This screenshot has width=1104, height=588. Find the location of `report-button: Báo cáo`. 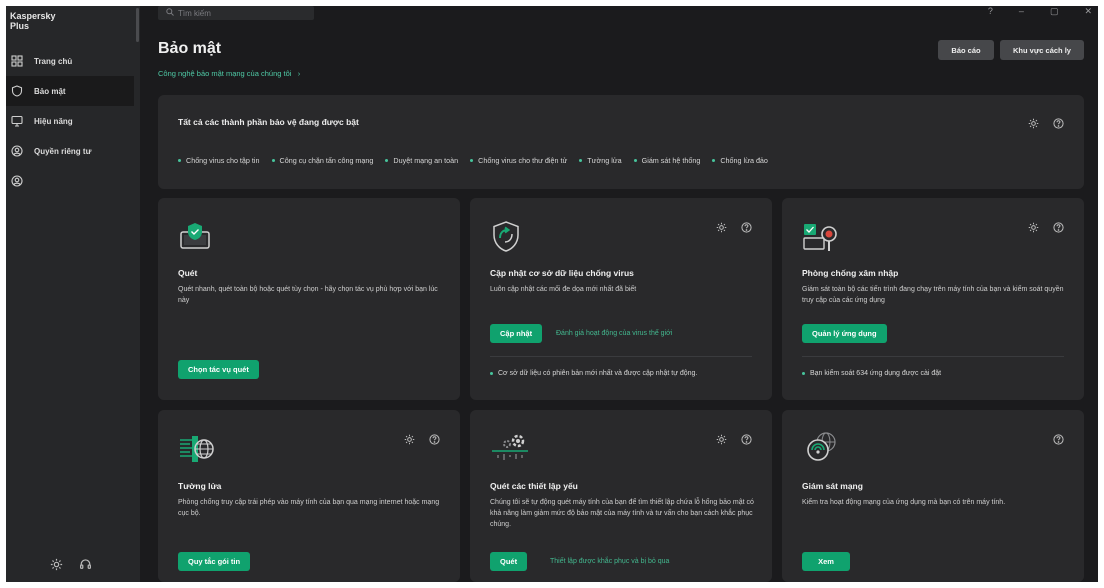

report-button: Báo cáo is located at coordinates (966, 50).